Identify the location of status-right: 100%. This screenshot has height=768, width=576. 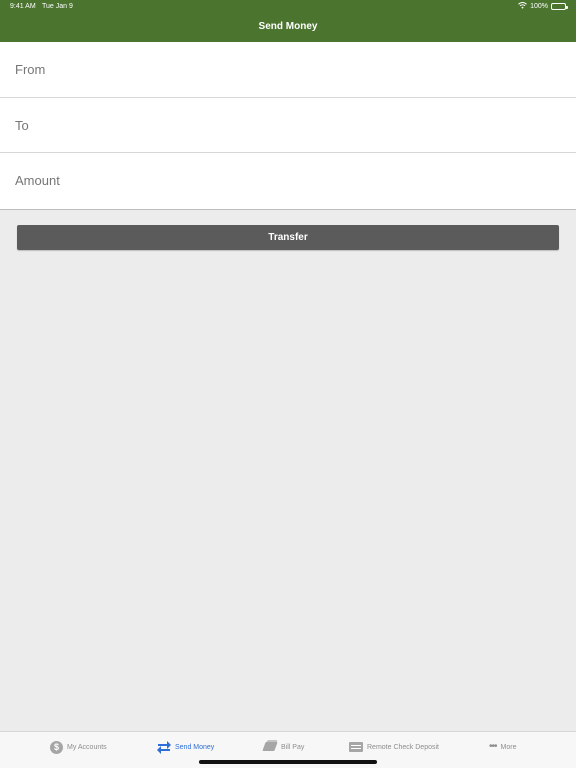
(543, 6).